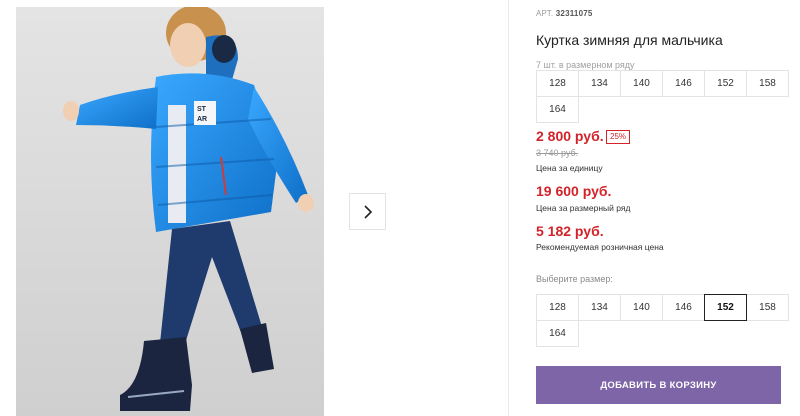 This screenshot has width=800, height=416. I want to click on lot-size-cell: 164, so click(557, 109).